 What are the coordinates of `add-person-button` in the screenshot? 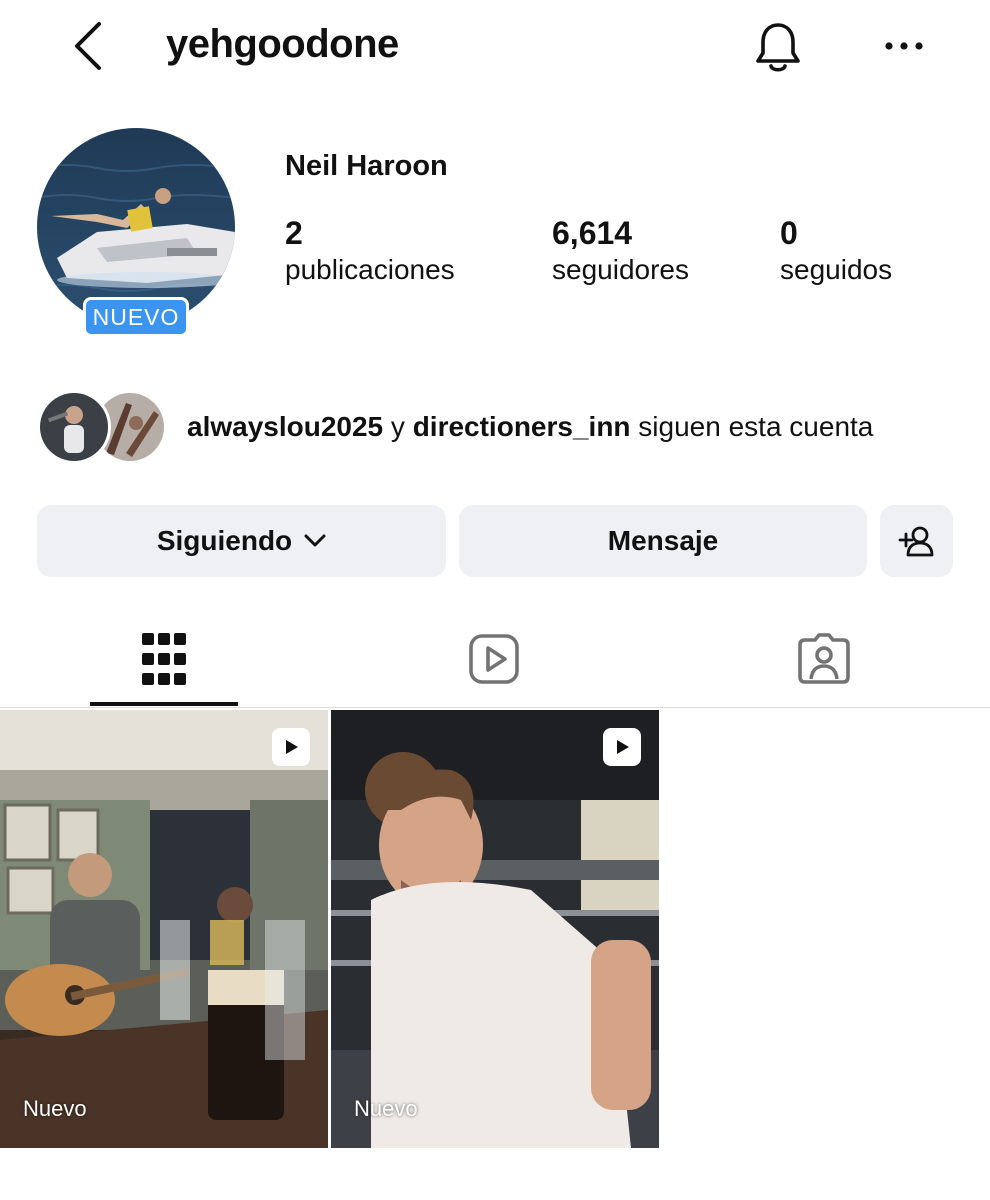 It's located at (916, 541).